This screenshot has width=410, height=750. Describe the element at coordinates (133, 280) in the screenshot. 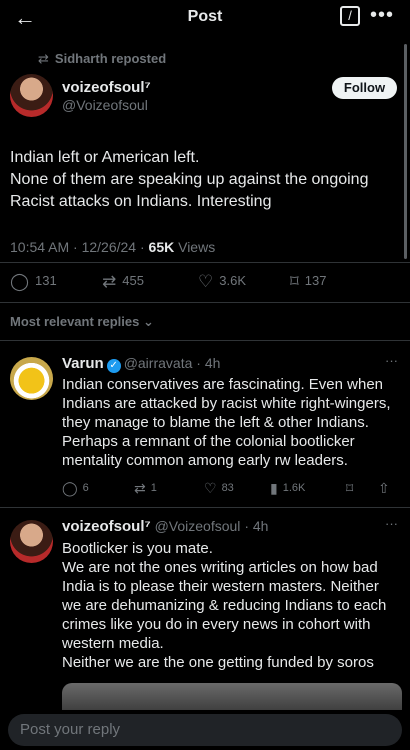

I see `repost-count: 455` at that location.